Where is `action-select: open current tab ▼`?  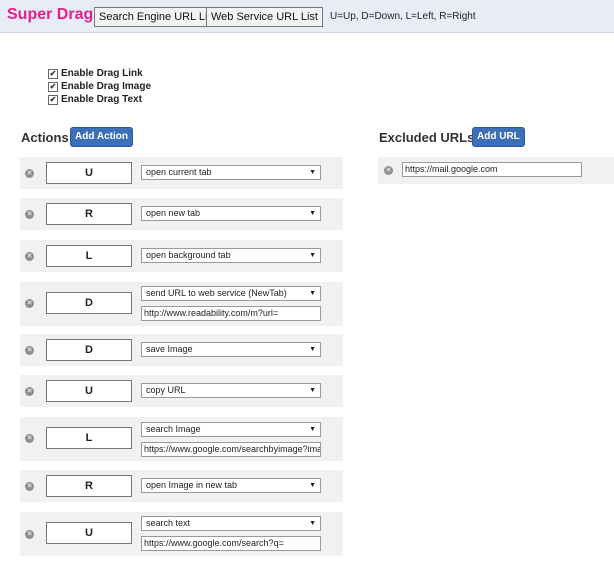 action-select: open current tab ▼ is located at coordinates (231, 172).